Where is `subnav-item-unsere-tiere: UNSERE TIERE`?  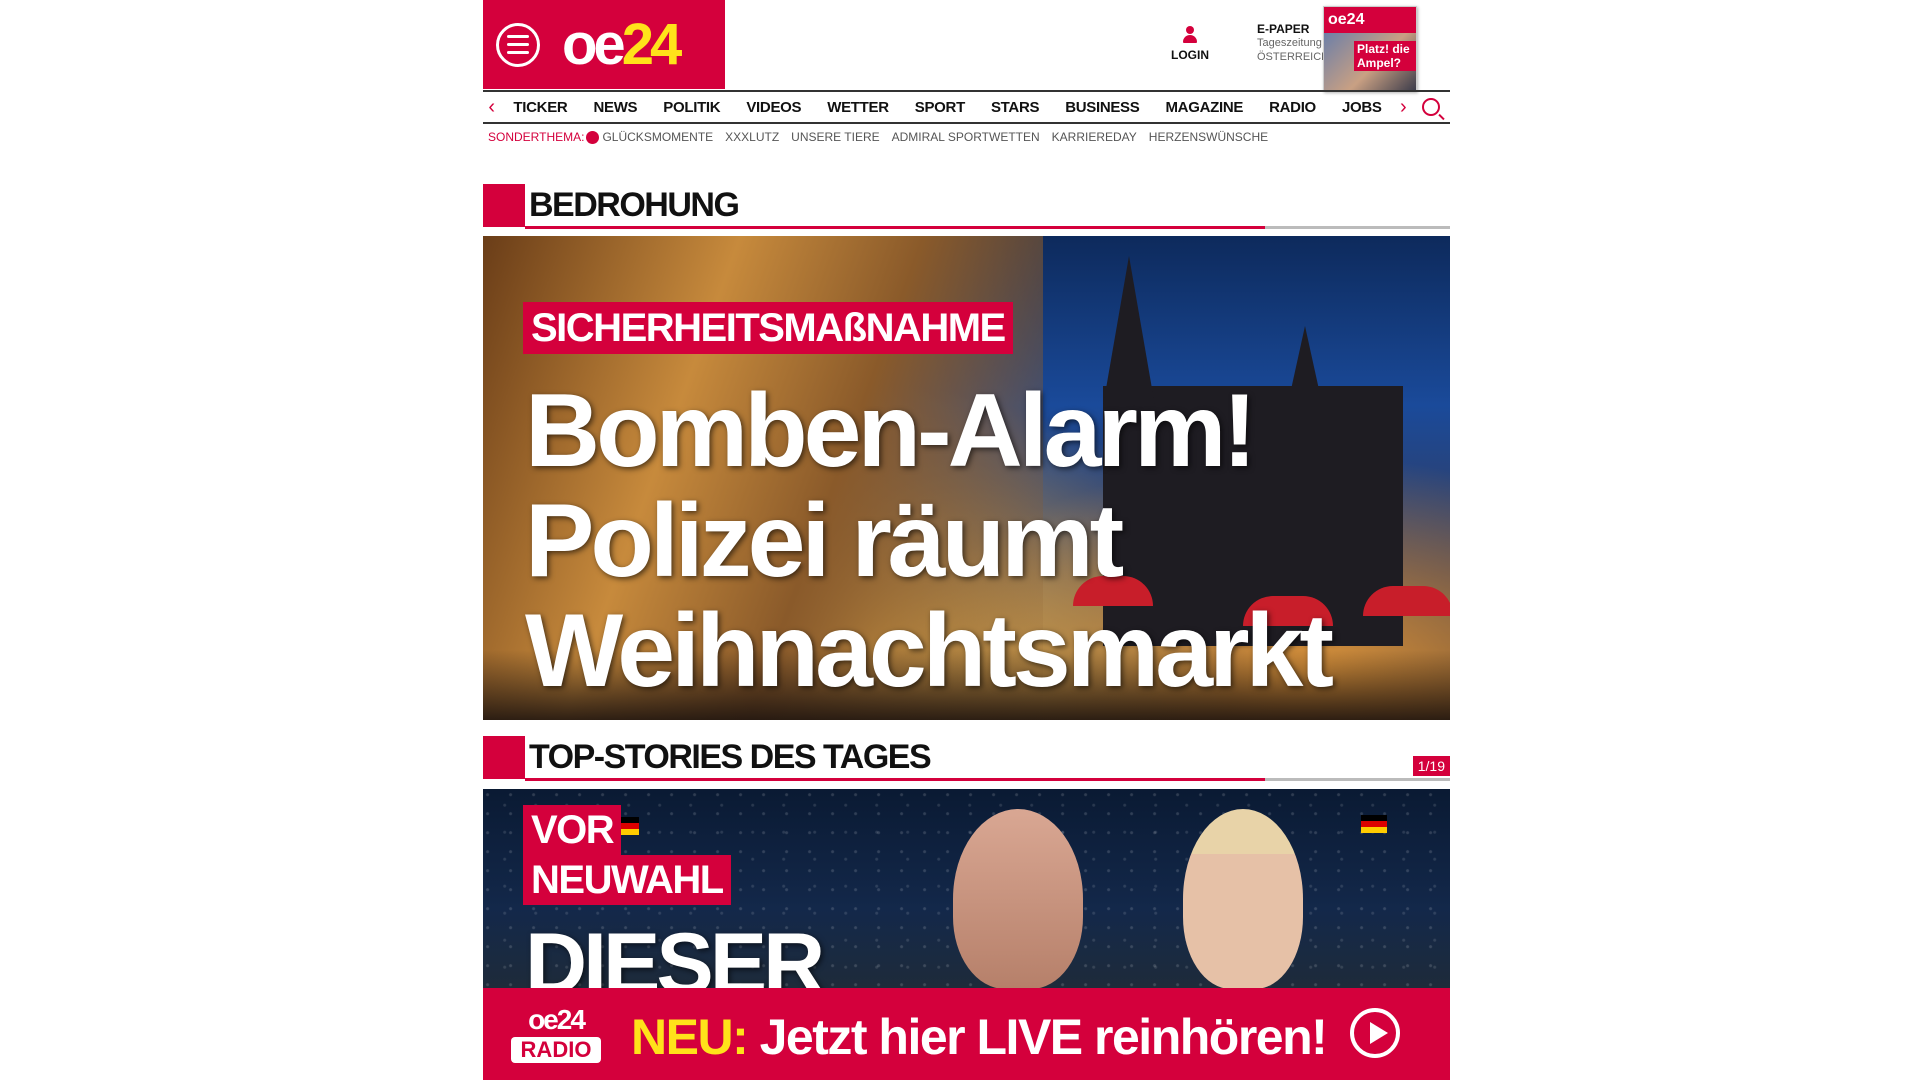
subnav-item-unsere-tiere: UNSERE TIERE is located at coordinates (835, 137).